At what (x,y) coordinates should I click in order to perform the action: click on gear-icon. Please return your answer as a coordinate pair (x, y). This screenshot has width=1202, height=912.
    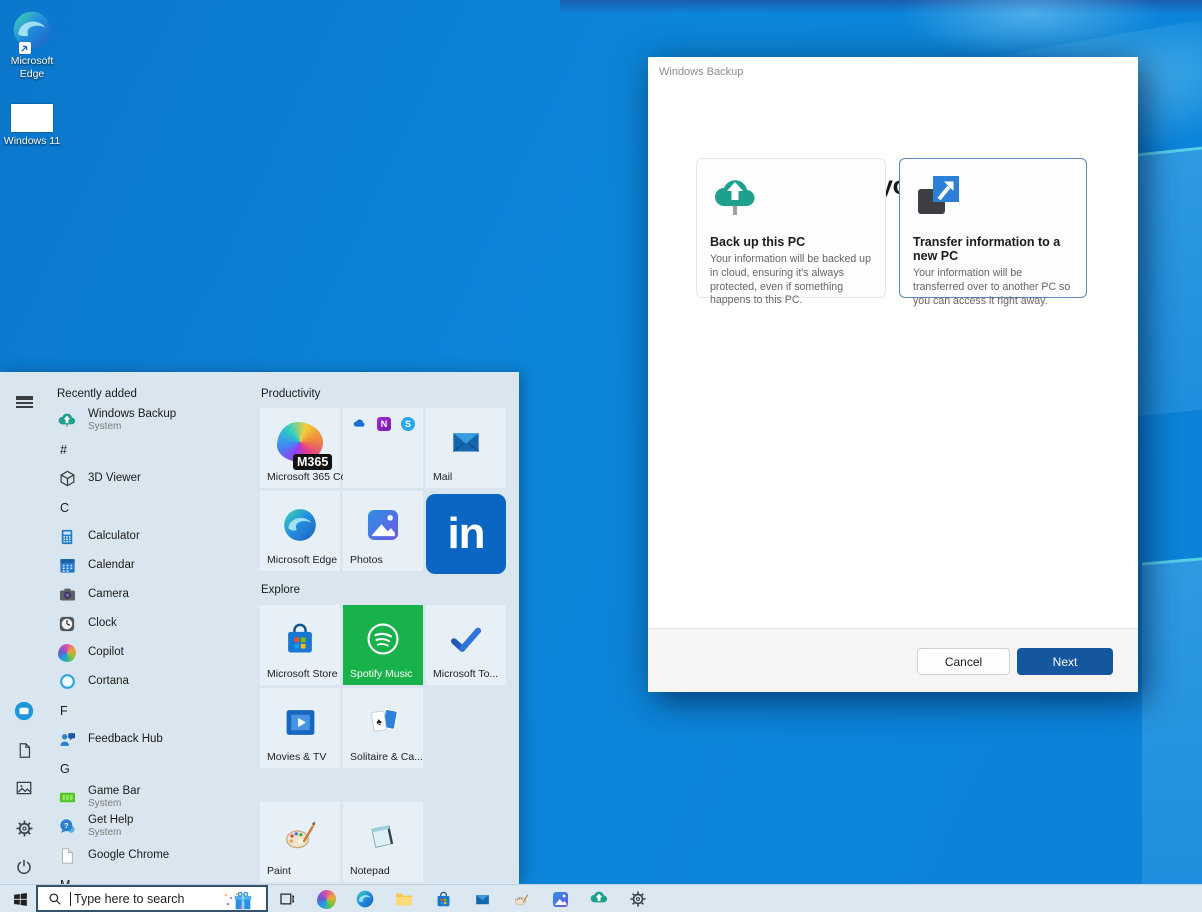
    Looking at the image, I should click on (638, 899).